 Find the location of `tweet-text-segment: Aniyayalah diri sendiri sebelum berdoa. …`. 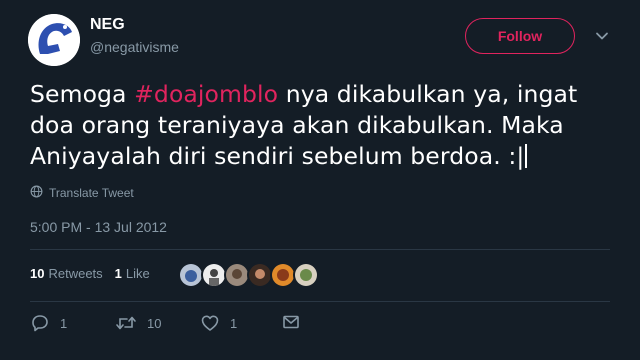

tweet-text-segment: Aniyayalah diri sendiri sebelum berdoa. … is located at coordinates (277, 156).